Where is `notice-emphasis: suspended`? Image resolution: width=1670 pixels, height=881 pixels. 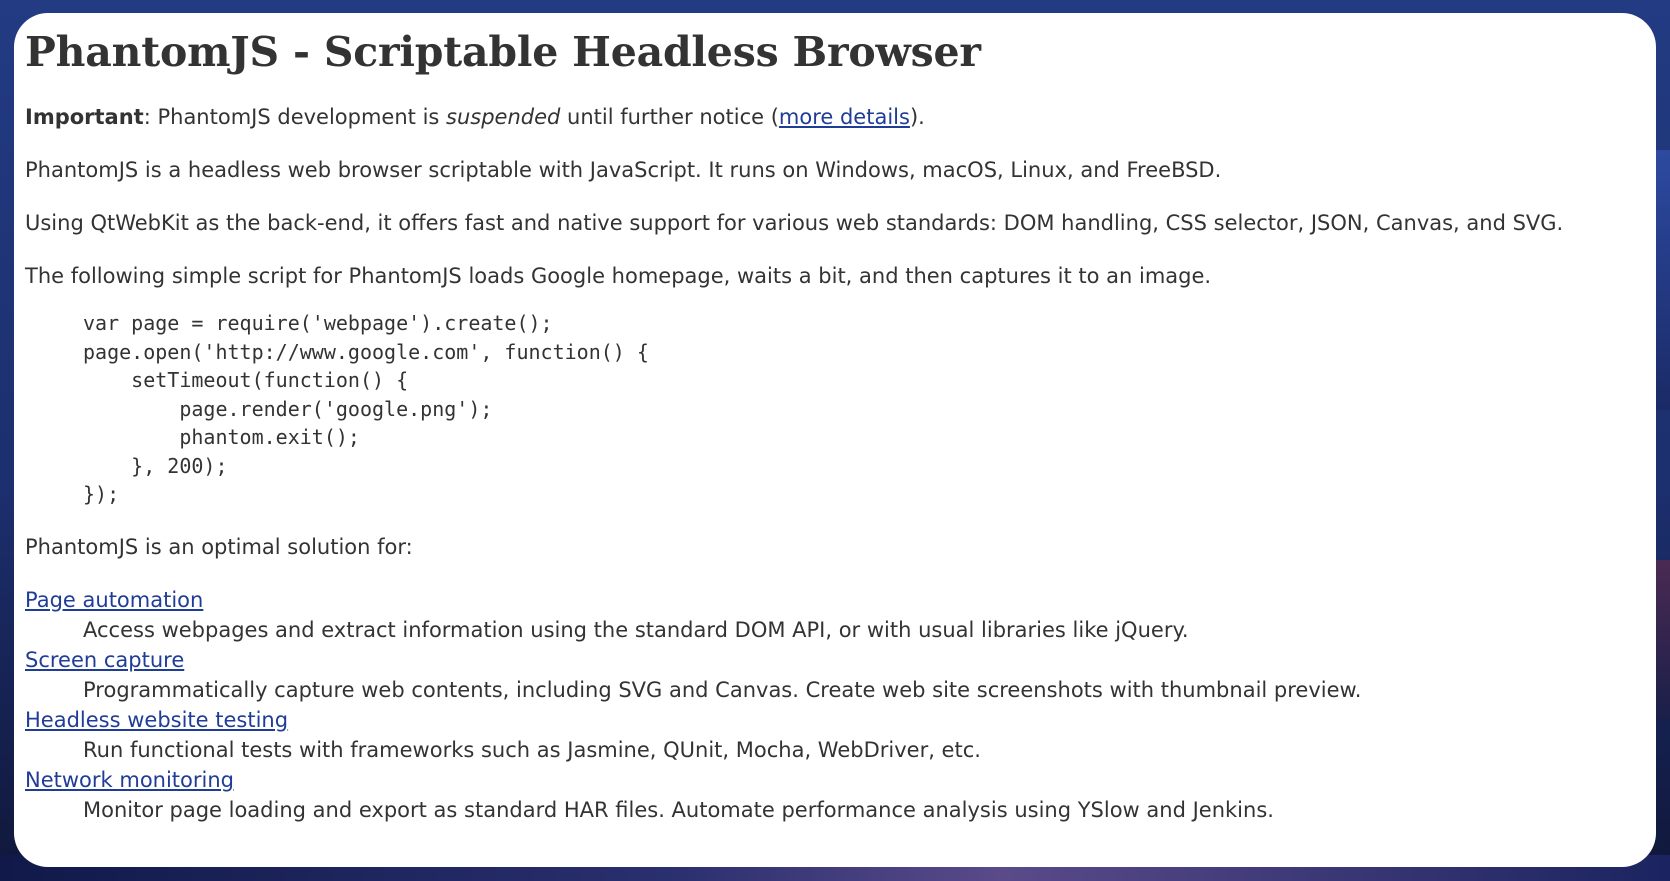 notice-emphasis: suspended is located at coordinates (503, 117).